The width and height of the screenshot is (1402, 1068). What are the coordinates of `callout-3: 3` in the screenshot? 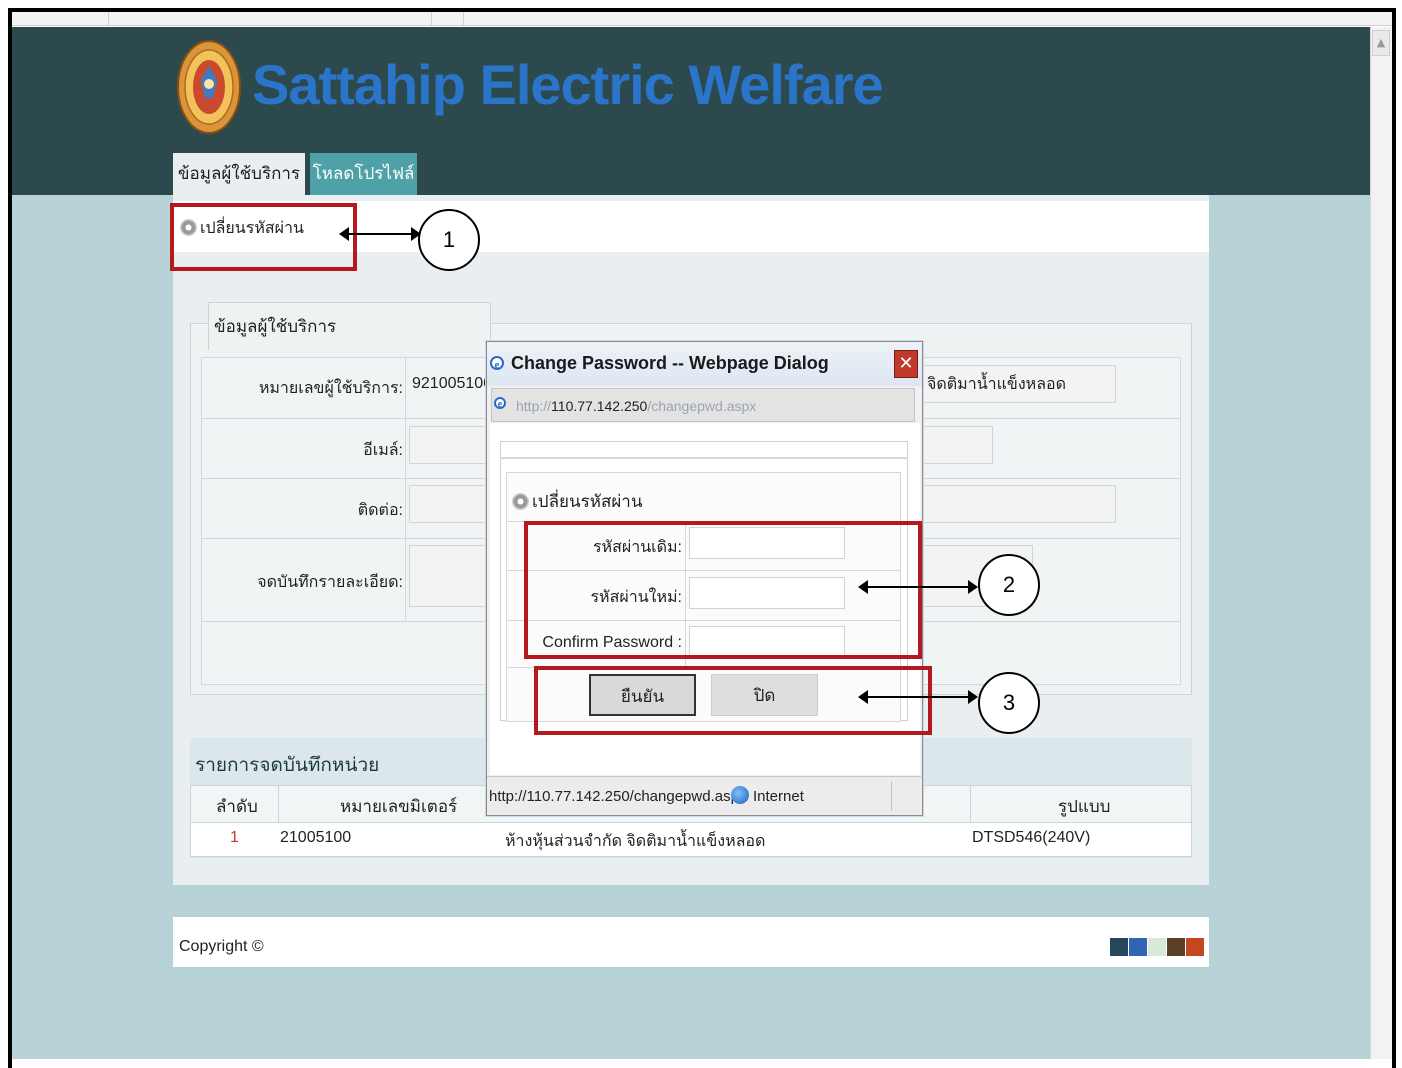 It's located at (1009, 703).